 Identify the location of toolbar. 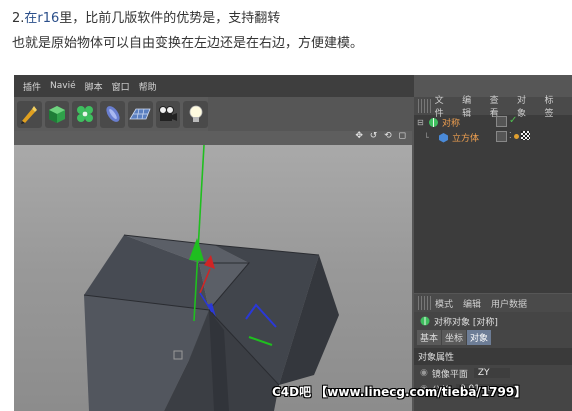
(111, 114).